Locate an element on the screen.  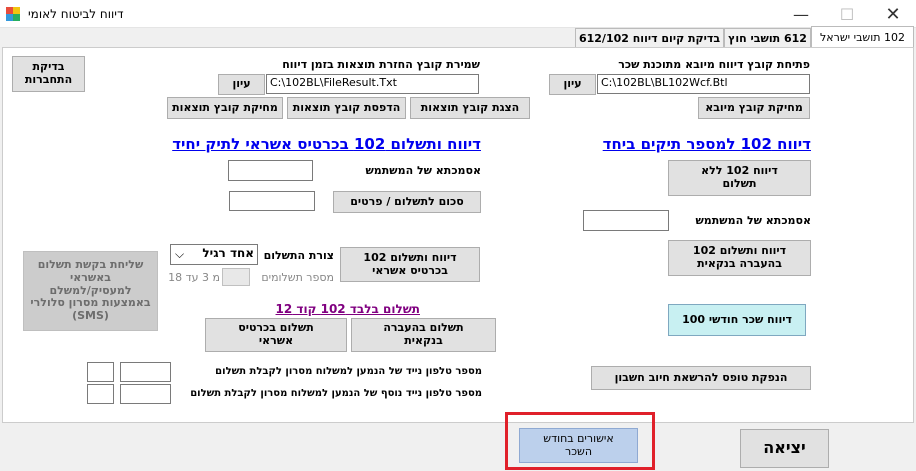
user-token-label-single: אסמכתא של המשתמש is located at coordinates (423, 170).